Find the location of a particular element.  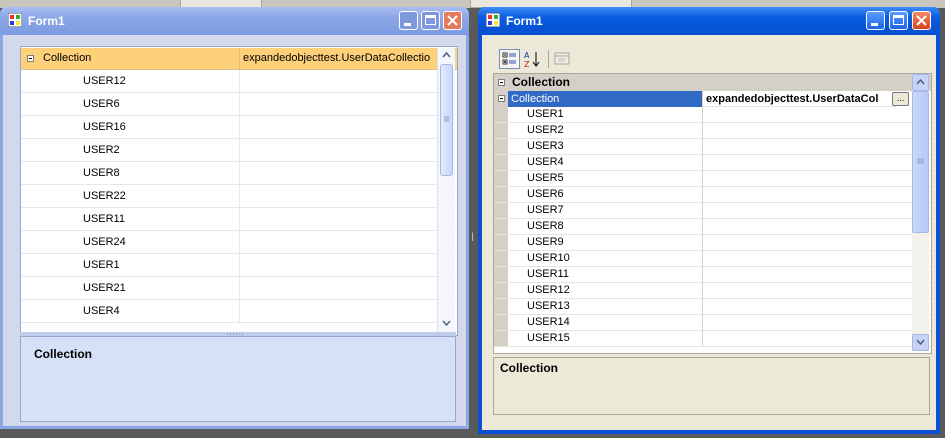

property-pages-button is located at coordinates (562, 59).